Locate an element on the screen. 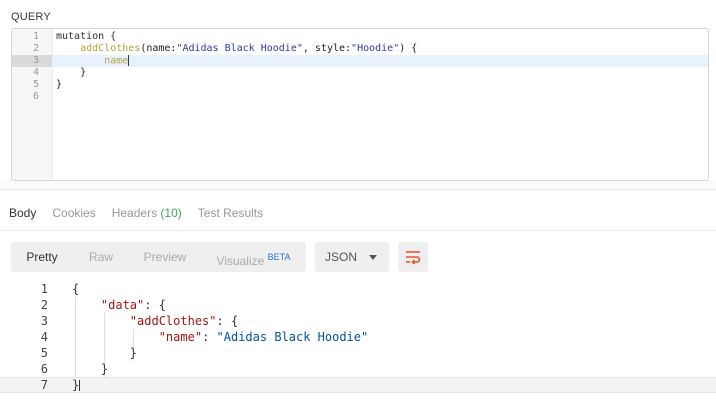 This screenshot has height=420, width=716. pretty-button: Pretty is located at coordinates (42, 257).